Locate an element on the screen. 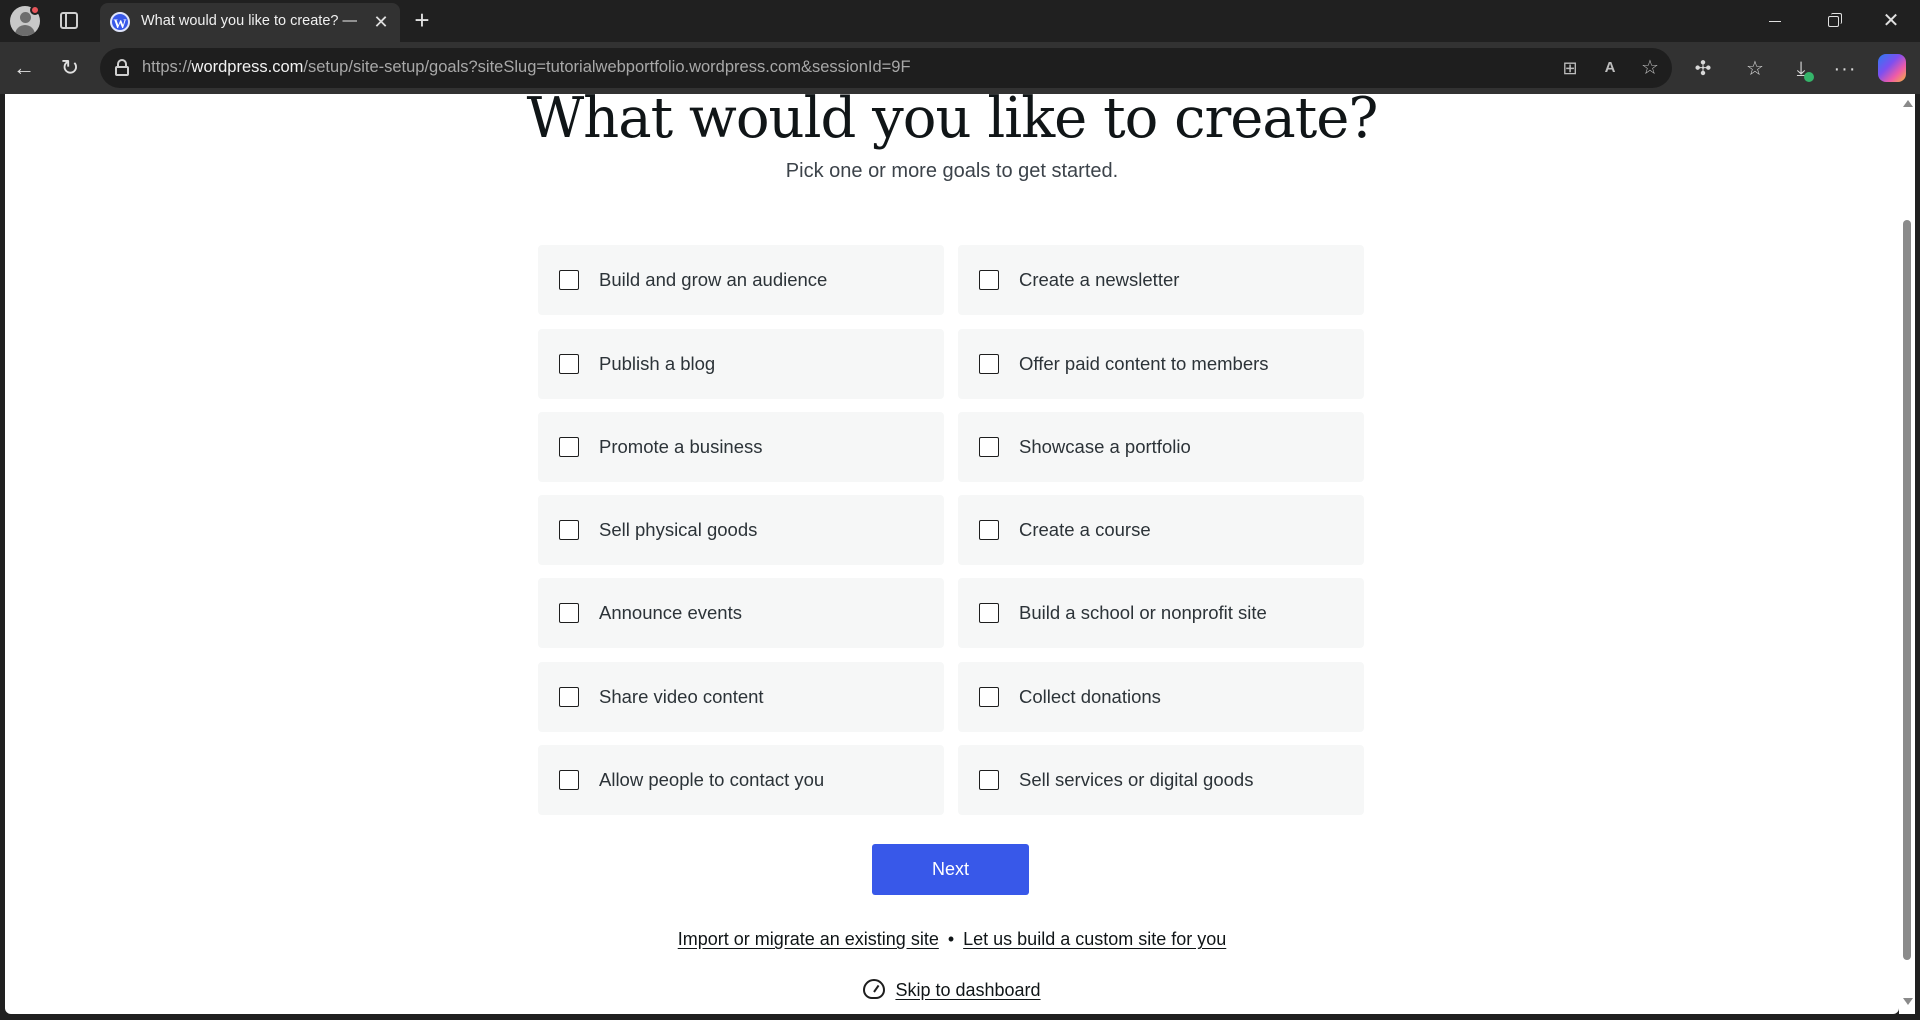  goal-label: Build a school or nonprofit site is located at coordinates (1143, 612).